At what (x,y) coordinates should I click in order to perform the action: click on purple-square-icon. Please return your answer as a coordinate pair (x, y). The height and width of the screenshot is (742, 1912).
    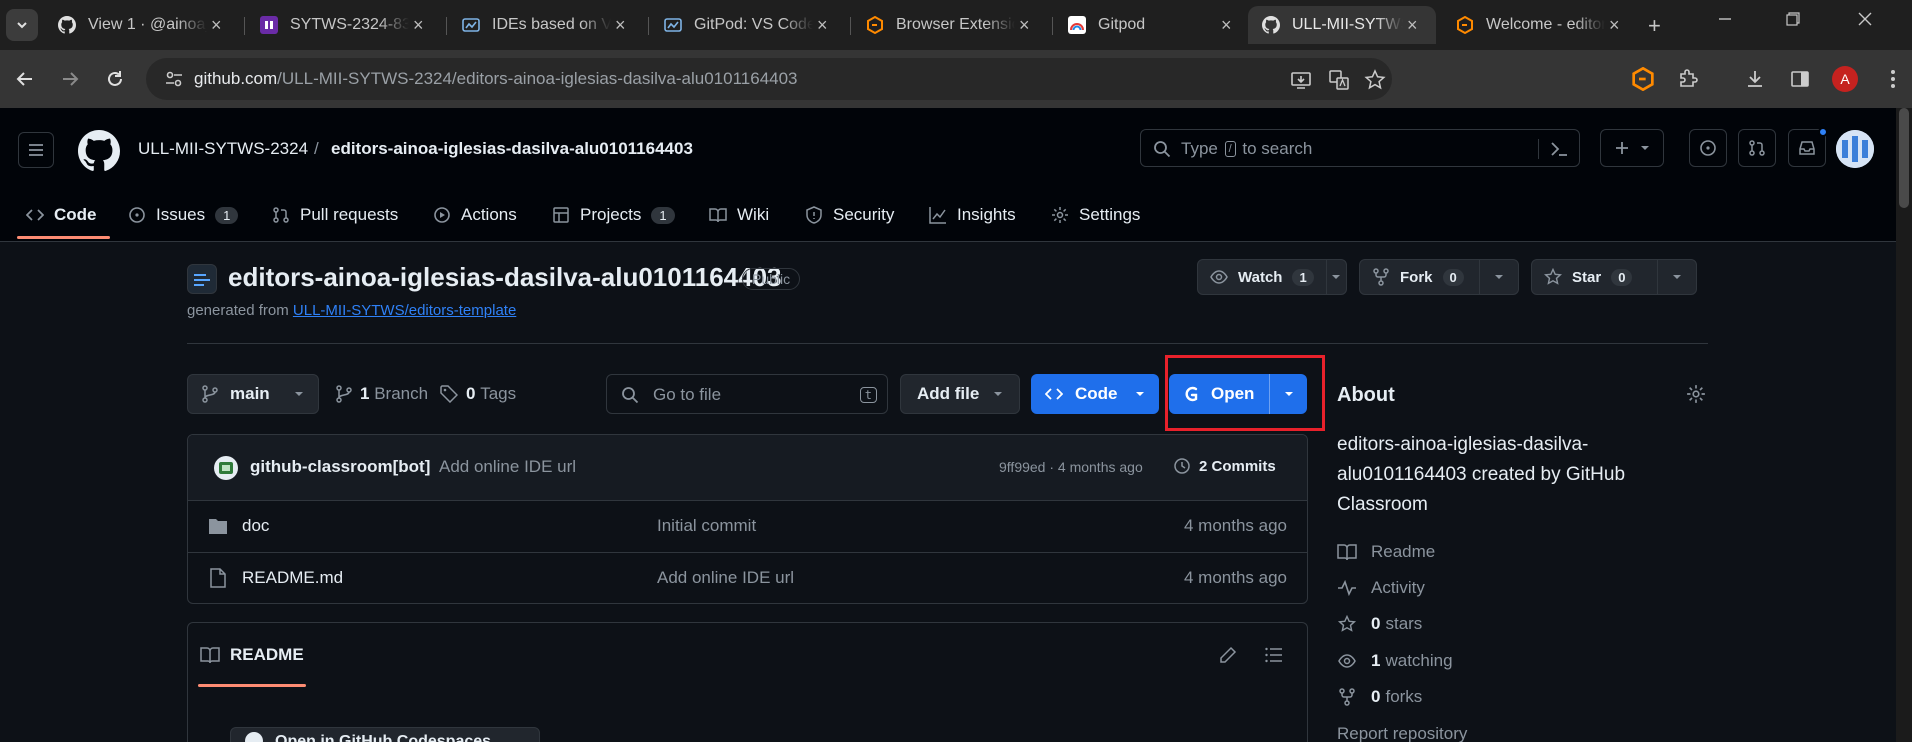
    Looking at the image, I should click on (269, 25).